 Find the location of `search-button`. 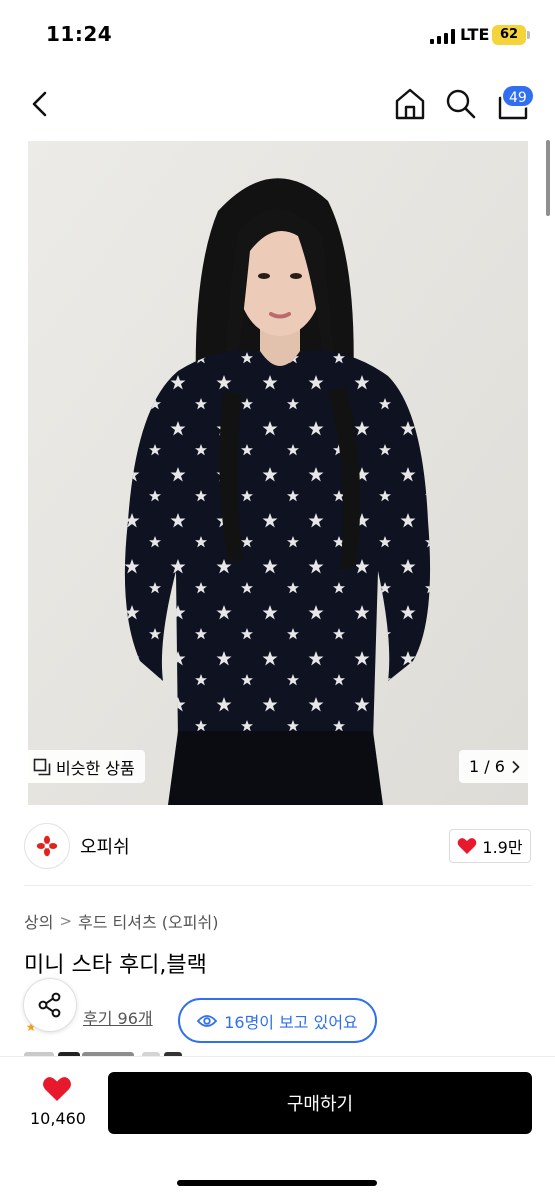

search-button is located at coordinates (461, 104).